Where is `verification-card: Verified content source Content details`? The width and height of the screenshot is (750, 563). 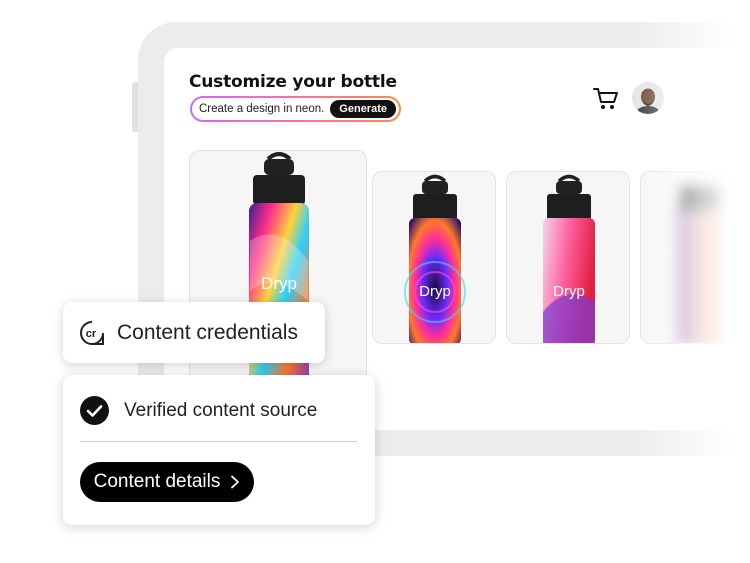 verification-card: Verified content source Content details is located at coordinates (219, 450).